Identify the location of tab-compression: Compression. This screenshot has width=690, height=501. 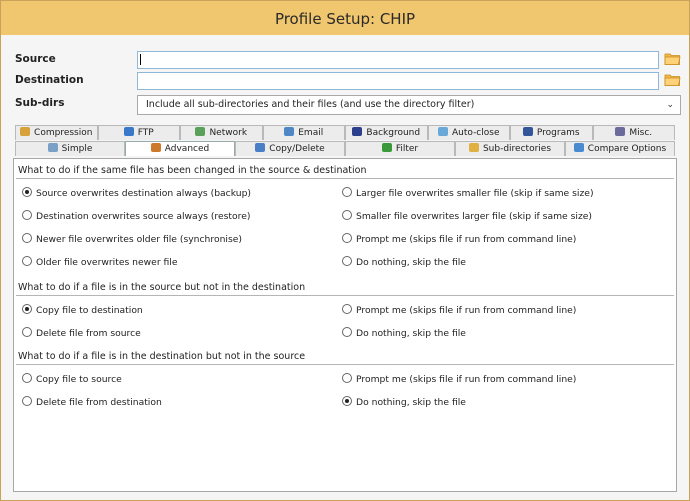
(56, 132).